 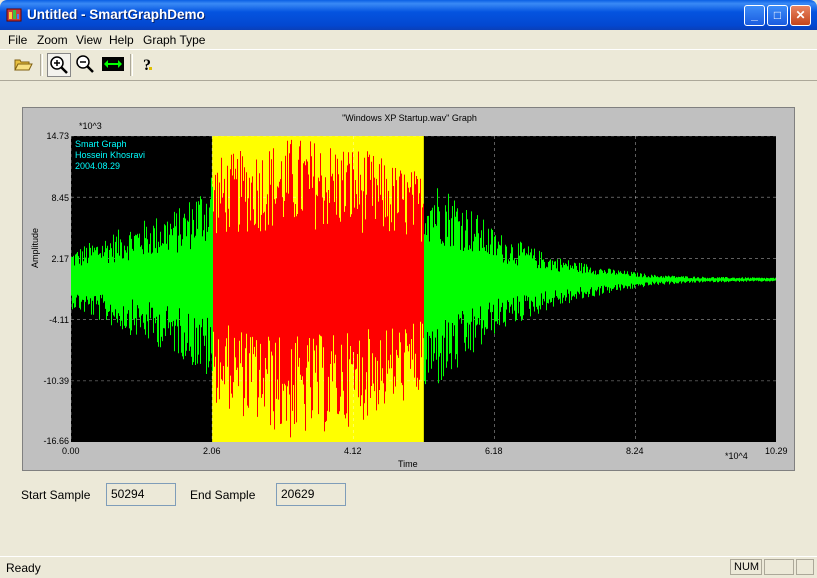 I want to click on resize-grip, so click(x=805, y=567).